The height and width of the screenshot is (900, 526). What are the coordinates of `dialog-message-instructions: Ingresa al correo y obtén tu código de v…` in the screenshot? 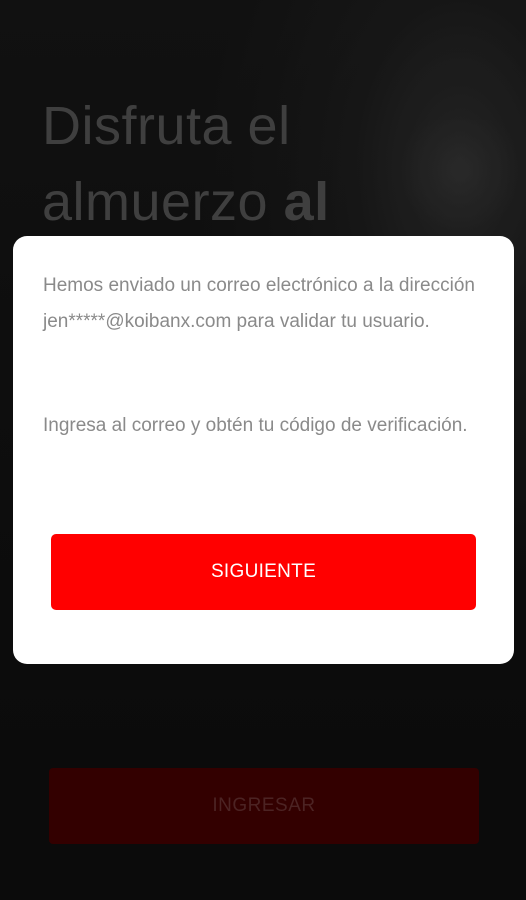 It's located at (255, 425).